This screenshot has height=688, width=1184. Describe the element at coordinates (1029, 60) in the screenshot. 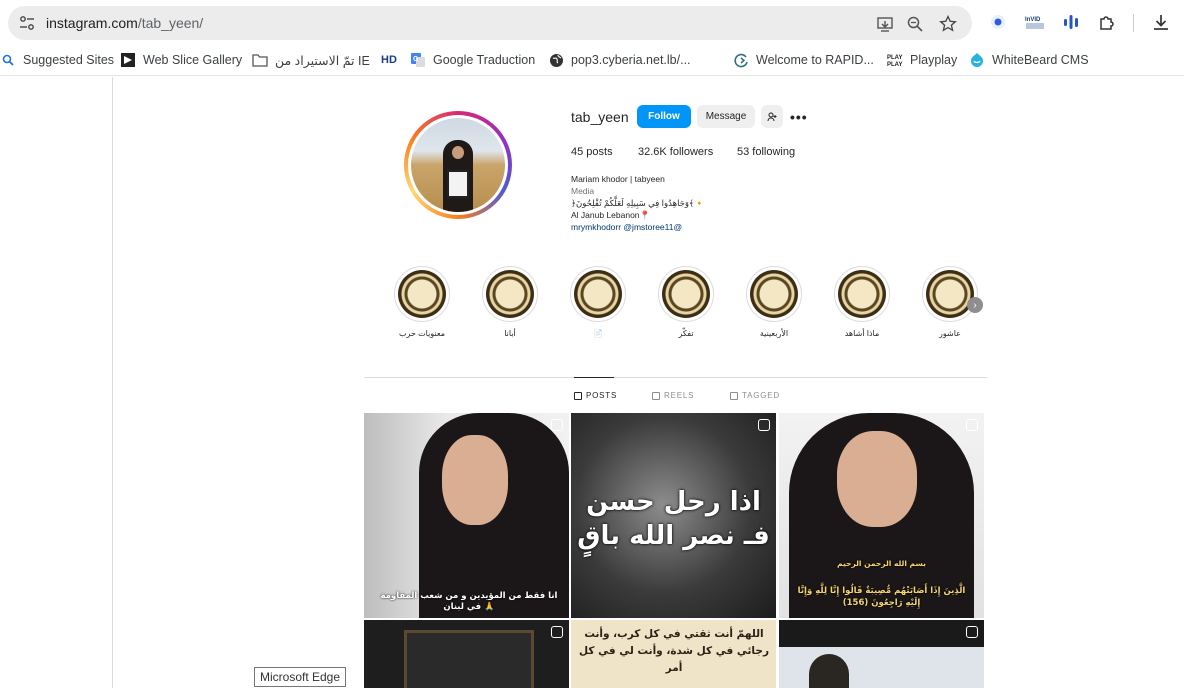

I see `bookmark-whitebeard-cms: WhiteBeard CMS` at that location.